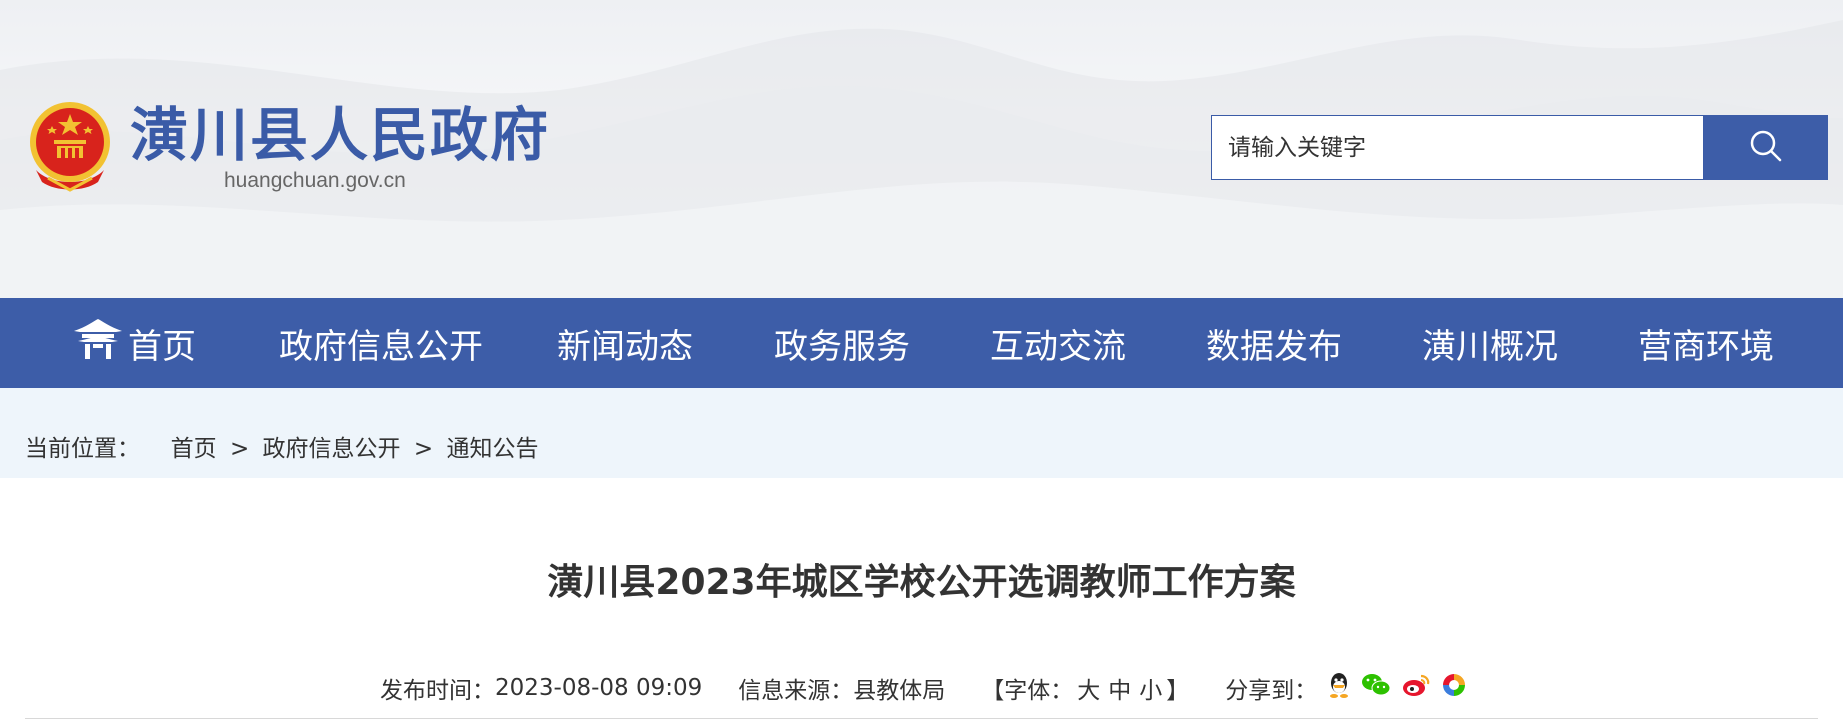 This screenshot has height=720, width=1843. What do you see at coordinates (1416, 688) in the screenshot?
I see `weibo-icon` at bounding box center [1416, 688].